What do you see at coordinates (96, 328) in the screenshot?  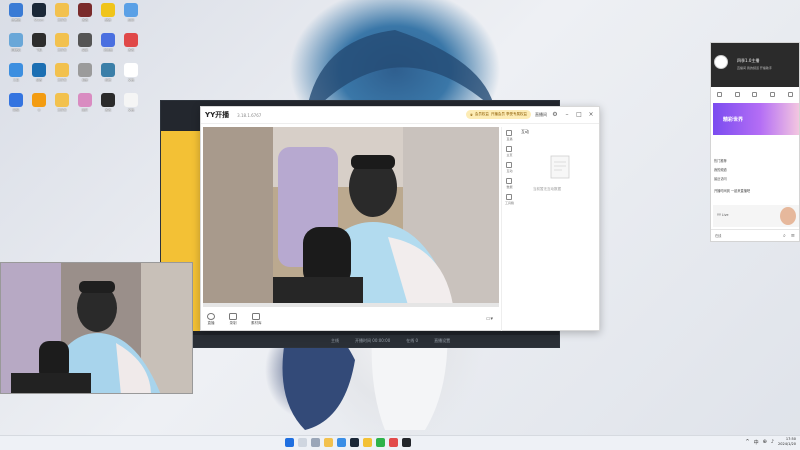 I see `video-preview-window` at bounding box center [96, 328].